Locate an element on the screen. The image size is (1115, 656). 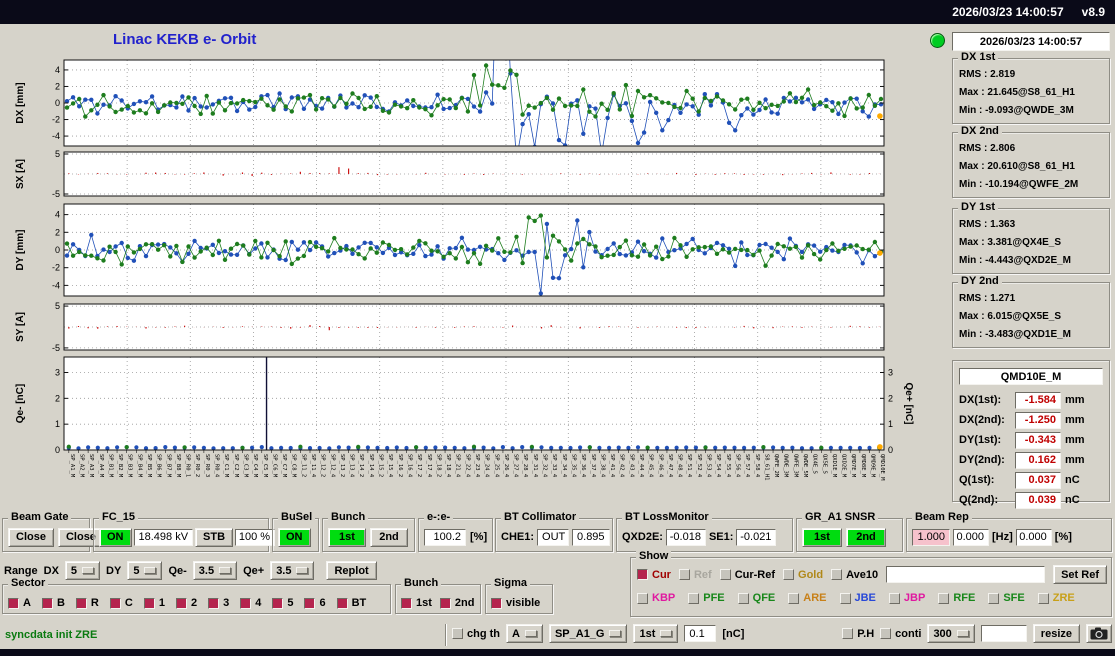
show-option-gold: Gold is located at coordinates (803, 575).